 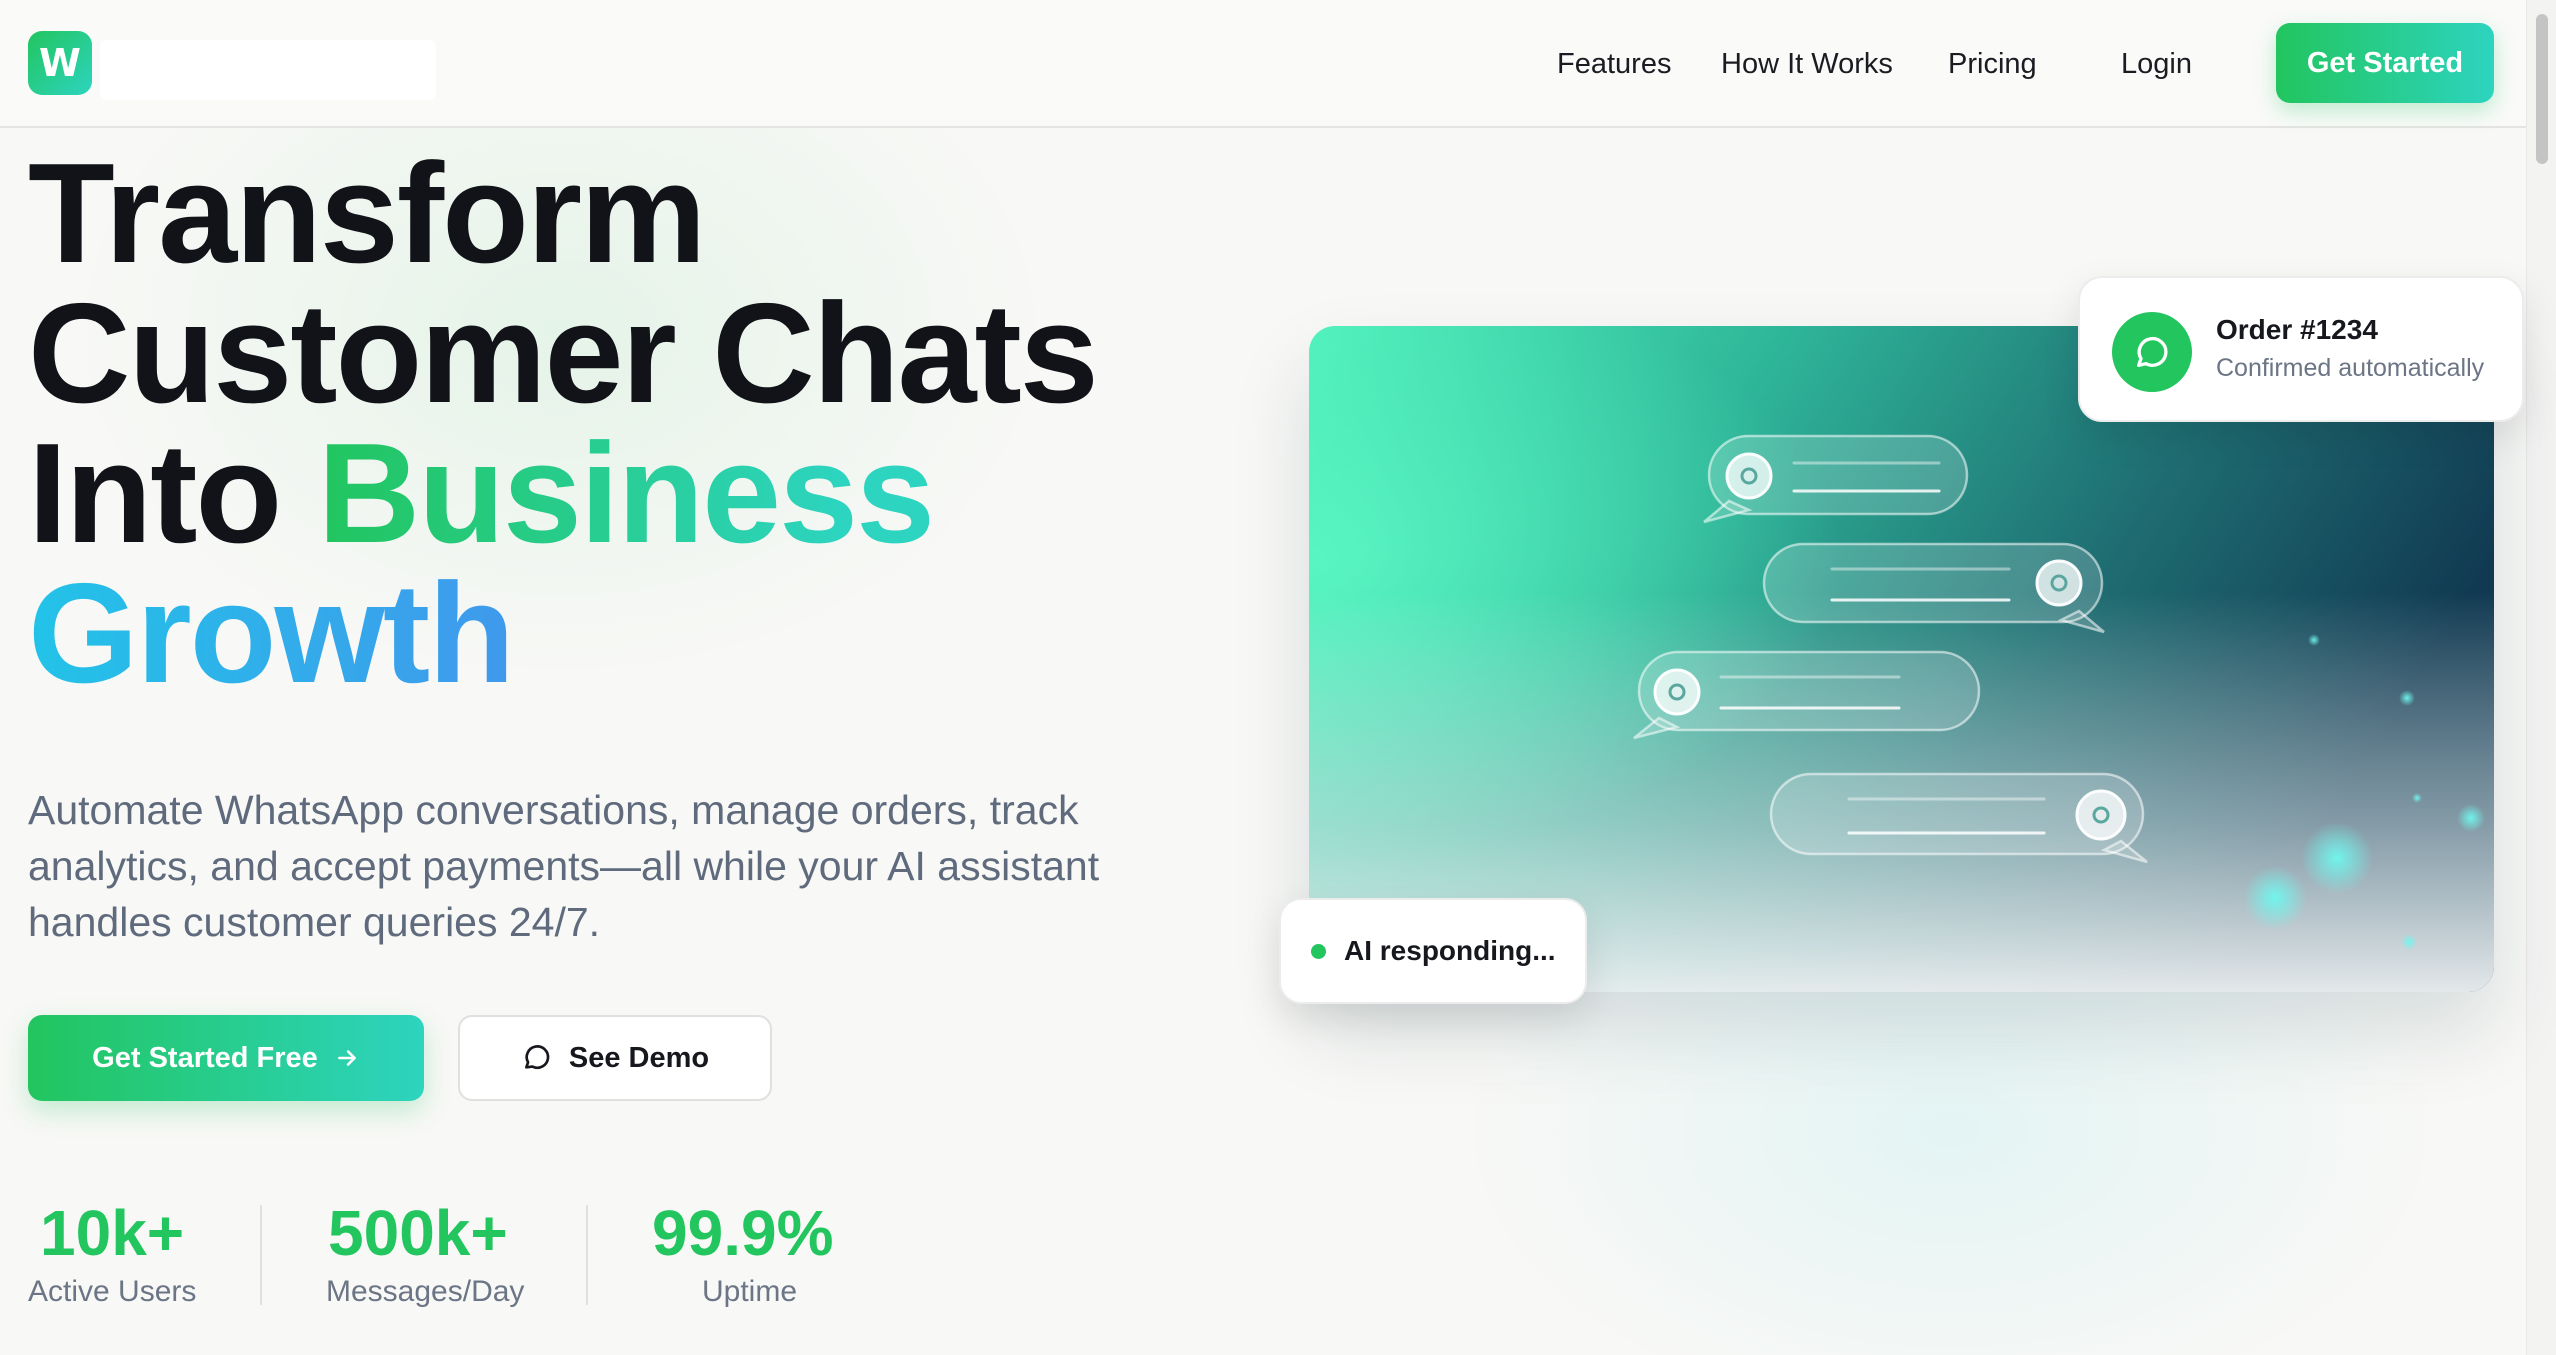 I want to click on headline-line-3: Into Business, so click(x=481, y=493).